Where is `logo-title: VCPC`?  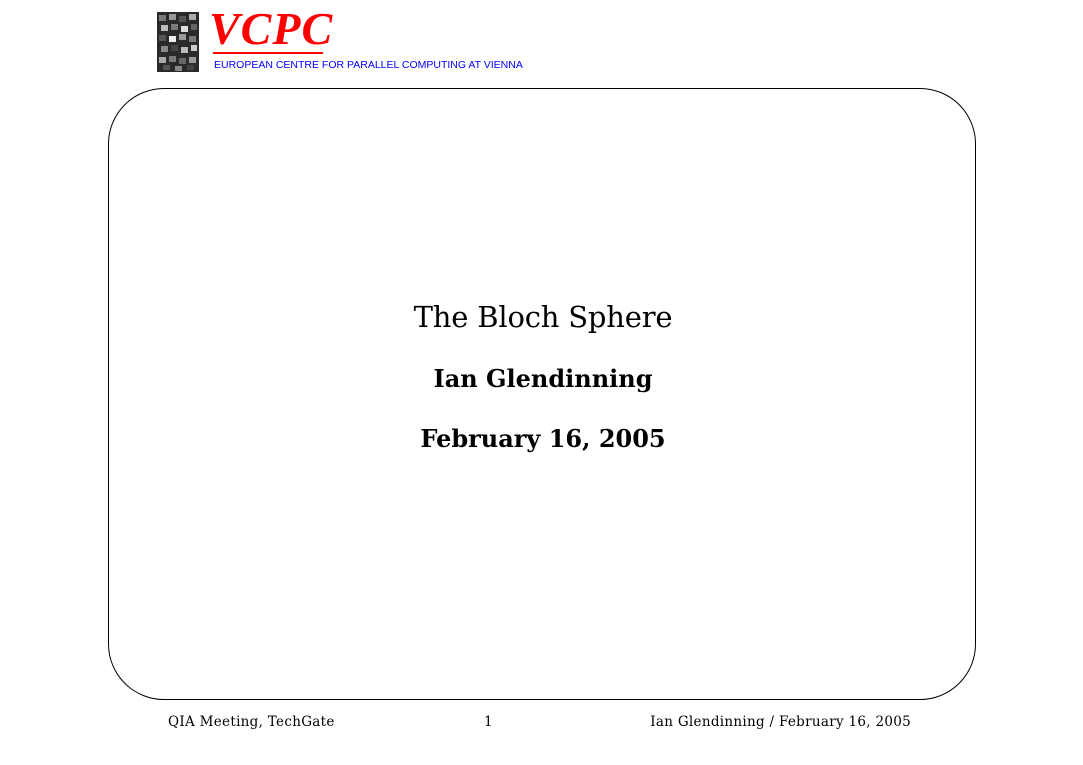 logo-title: VCPC is located at coordinates (271, 28).